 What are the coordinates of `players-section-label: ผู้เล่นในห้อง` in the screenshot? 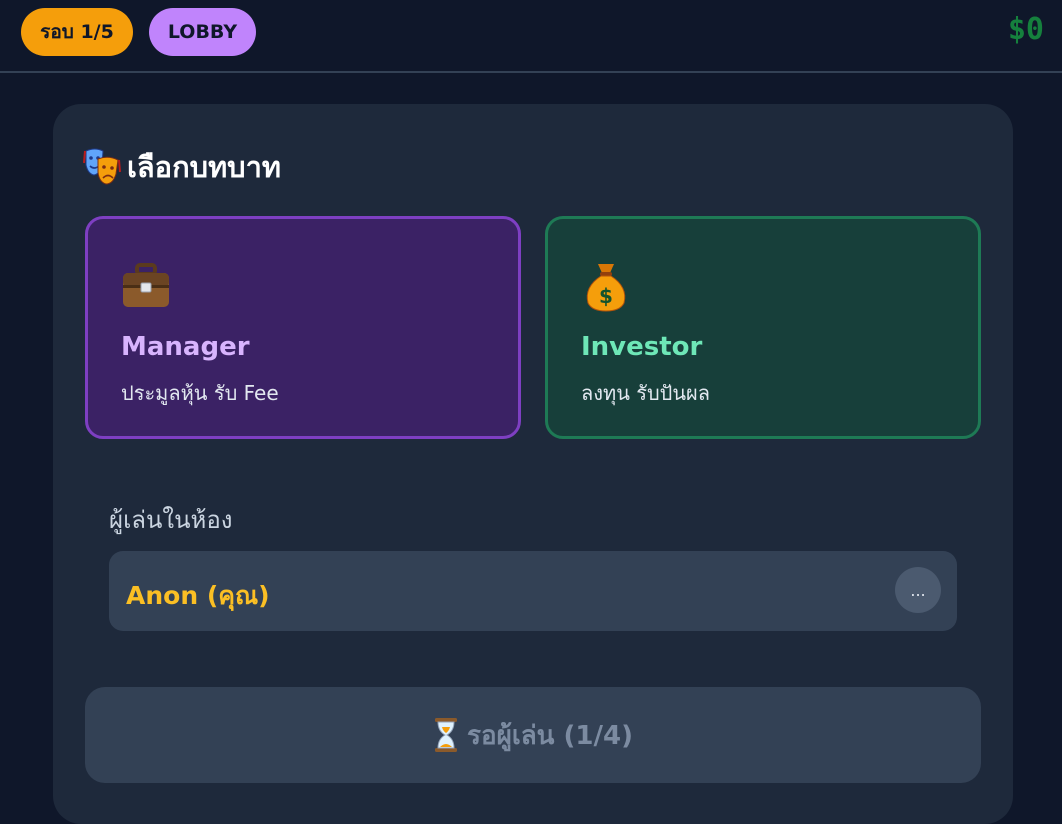 It's located at (171, 520).